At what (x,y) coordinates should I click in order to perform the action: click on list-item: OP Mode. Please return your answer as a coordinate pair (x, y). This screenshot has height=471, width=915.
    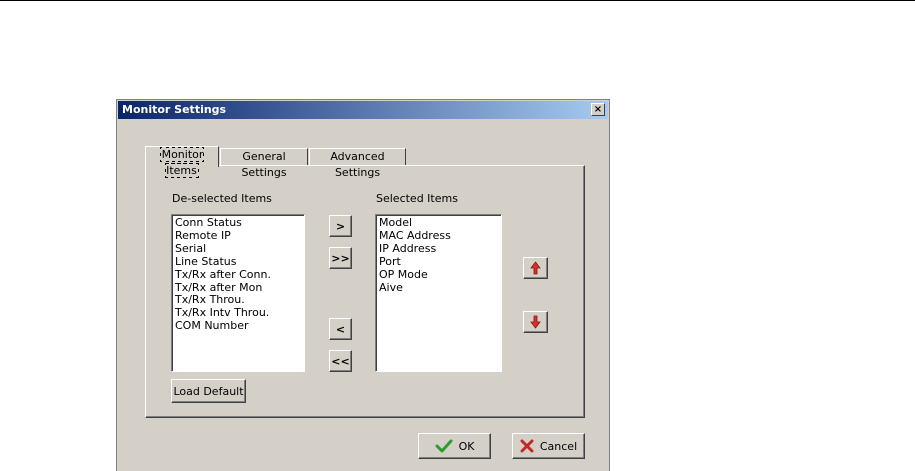
    Looking at the image, I should click on (438, 275).